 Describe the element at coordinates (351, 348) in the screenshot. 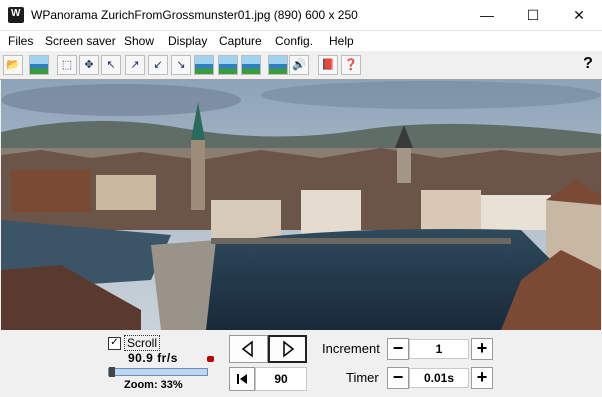

I see `increment-label: Increment` at that location.